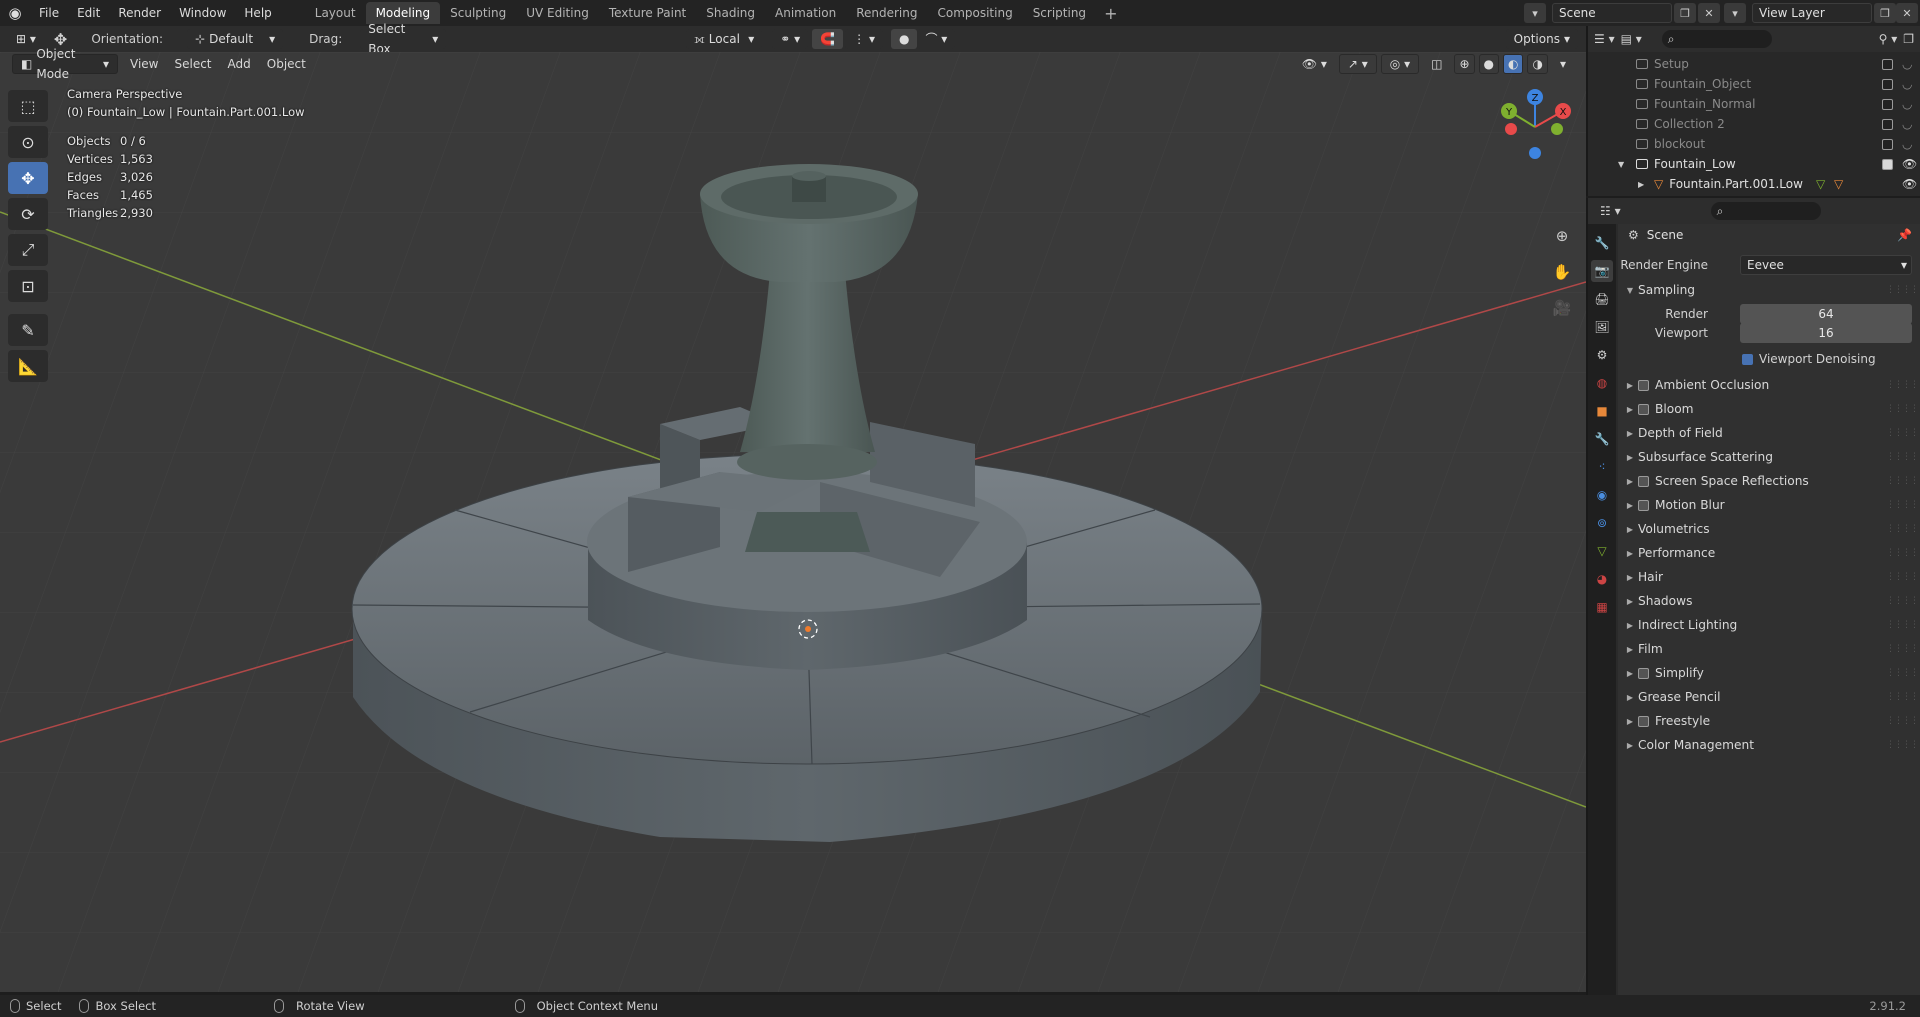 Image resolution: width=1920 pixels, height=1017 pixels. What do you see at coordinates (1535, 13) in the screenshot?
I see `scene-selector-icon: ▾` at bounding box center [1535, 13].